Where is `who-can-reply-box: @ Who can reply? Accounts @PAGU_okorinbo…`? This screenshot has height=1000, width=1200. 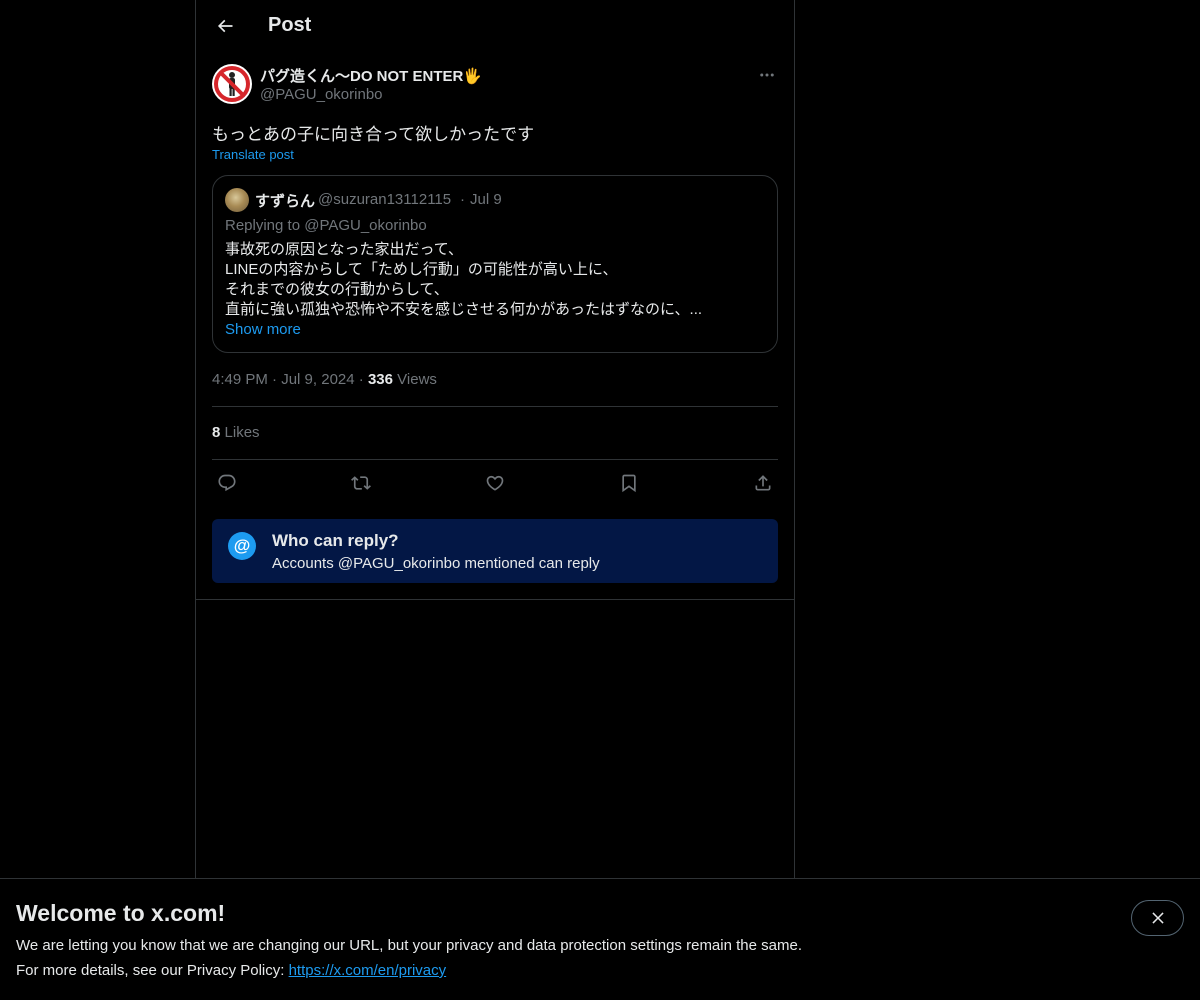
who-can-reply-box: @ Who can reply? Accounts @PAGU_okorinbo… is located at coordinates (495, 551).